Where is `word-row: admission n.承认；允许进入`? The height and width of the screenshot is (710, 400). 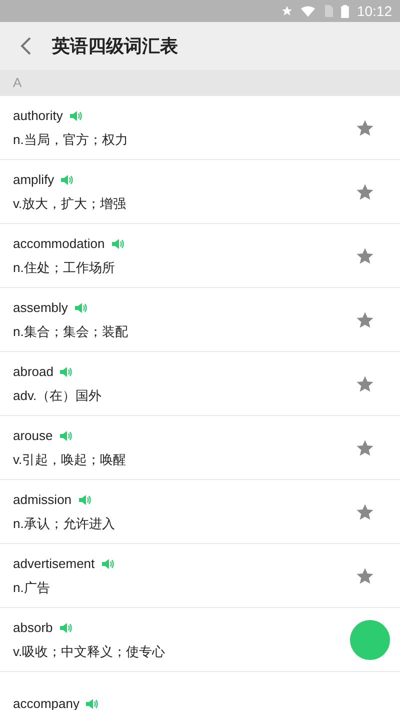
word-row: admission n.承认；允许进入 is located at coordinates (200, 512).